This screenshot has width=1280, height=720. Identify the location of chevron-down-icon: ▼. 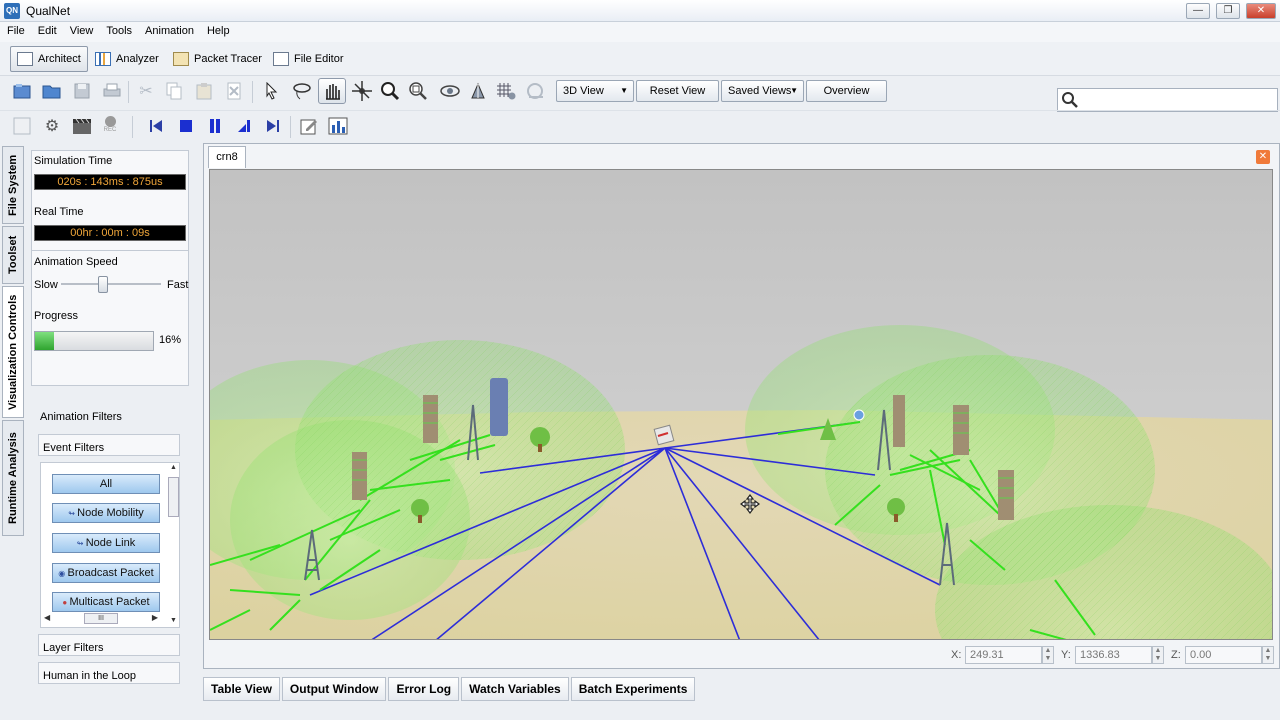
(794, 90).